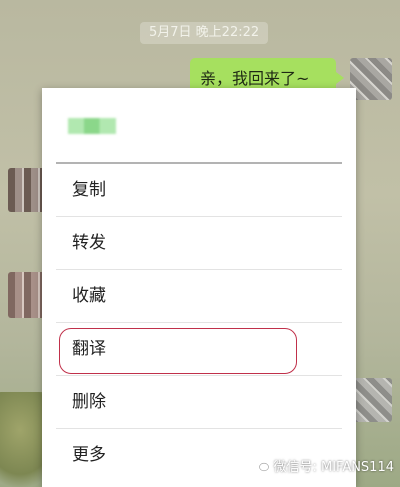  I want to click on watermark: 微信号: MIFANS114, so click(323, 465).